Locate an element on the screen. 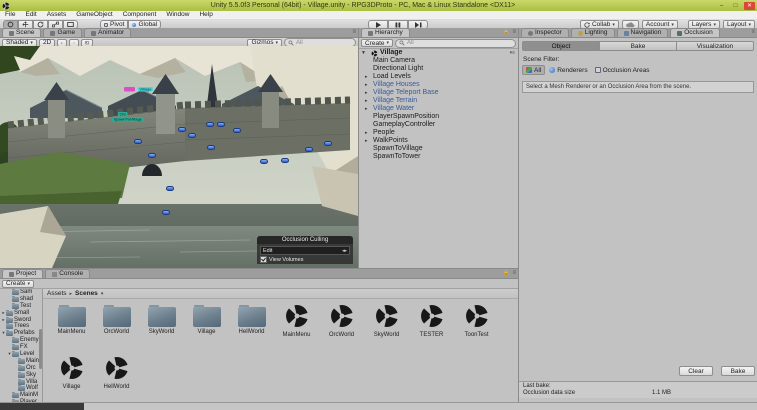  tab-scene: Scene is located at coordinates (22, 32).